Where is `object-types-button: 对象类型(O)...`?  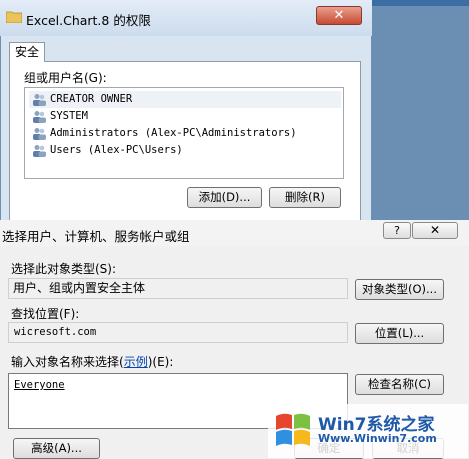 object-types-button: 对象类型(O)... is located at coordinates (399, 289).